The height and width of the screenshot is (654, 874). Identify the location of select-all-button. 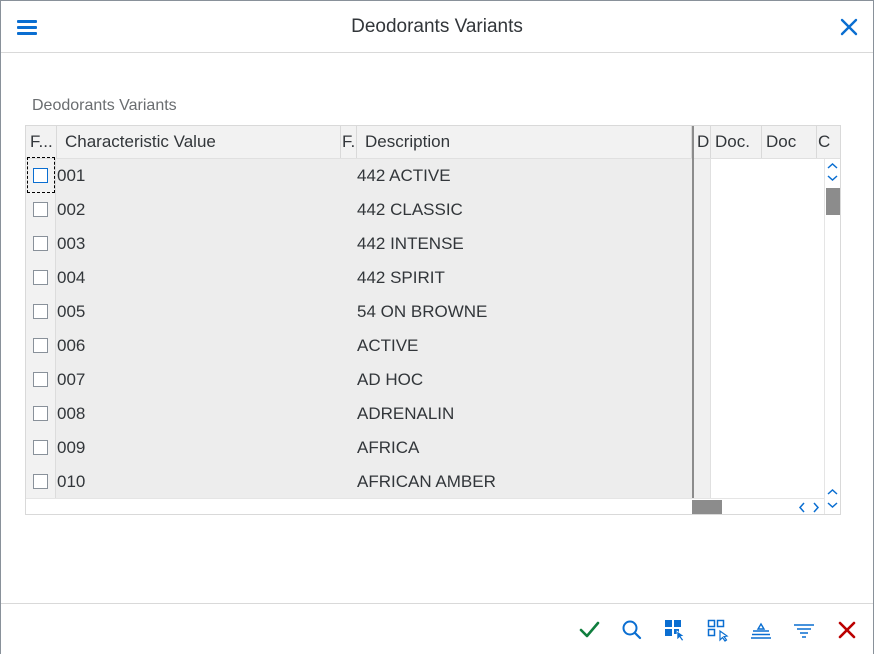
(675, 630).